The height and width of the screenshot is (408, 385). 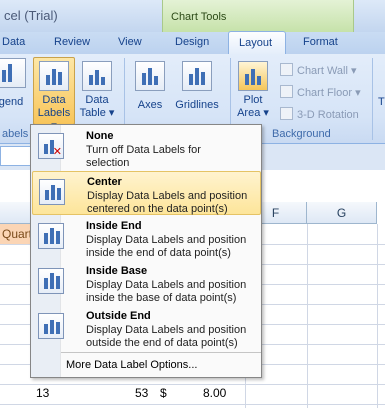 I want to click on plot-area-icon, so click(x=253, y=76).